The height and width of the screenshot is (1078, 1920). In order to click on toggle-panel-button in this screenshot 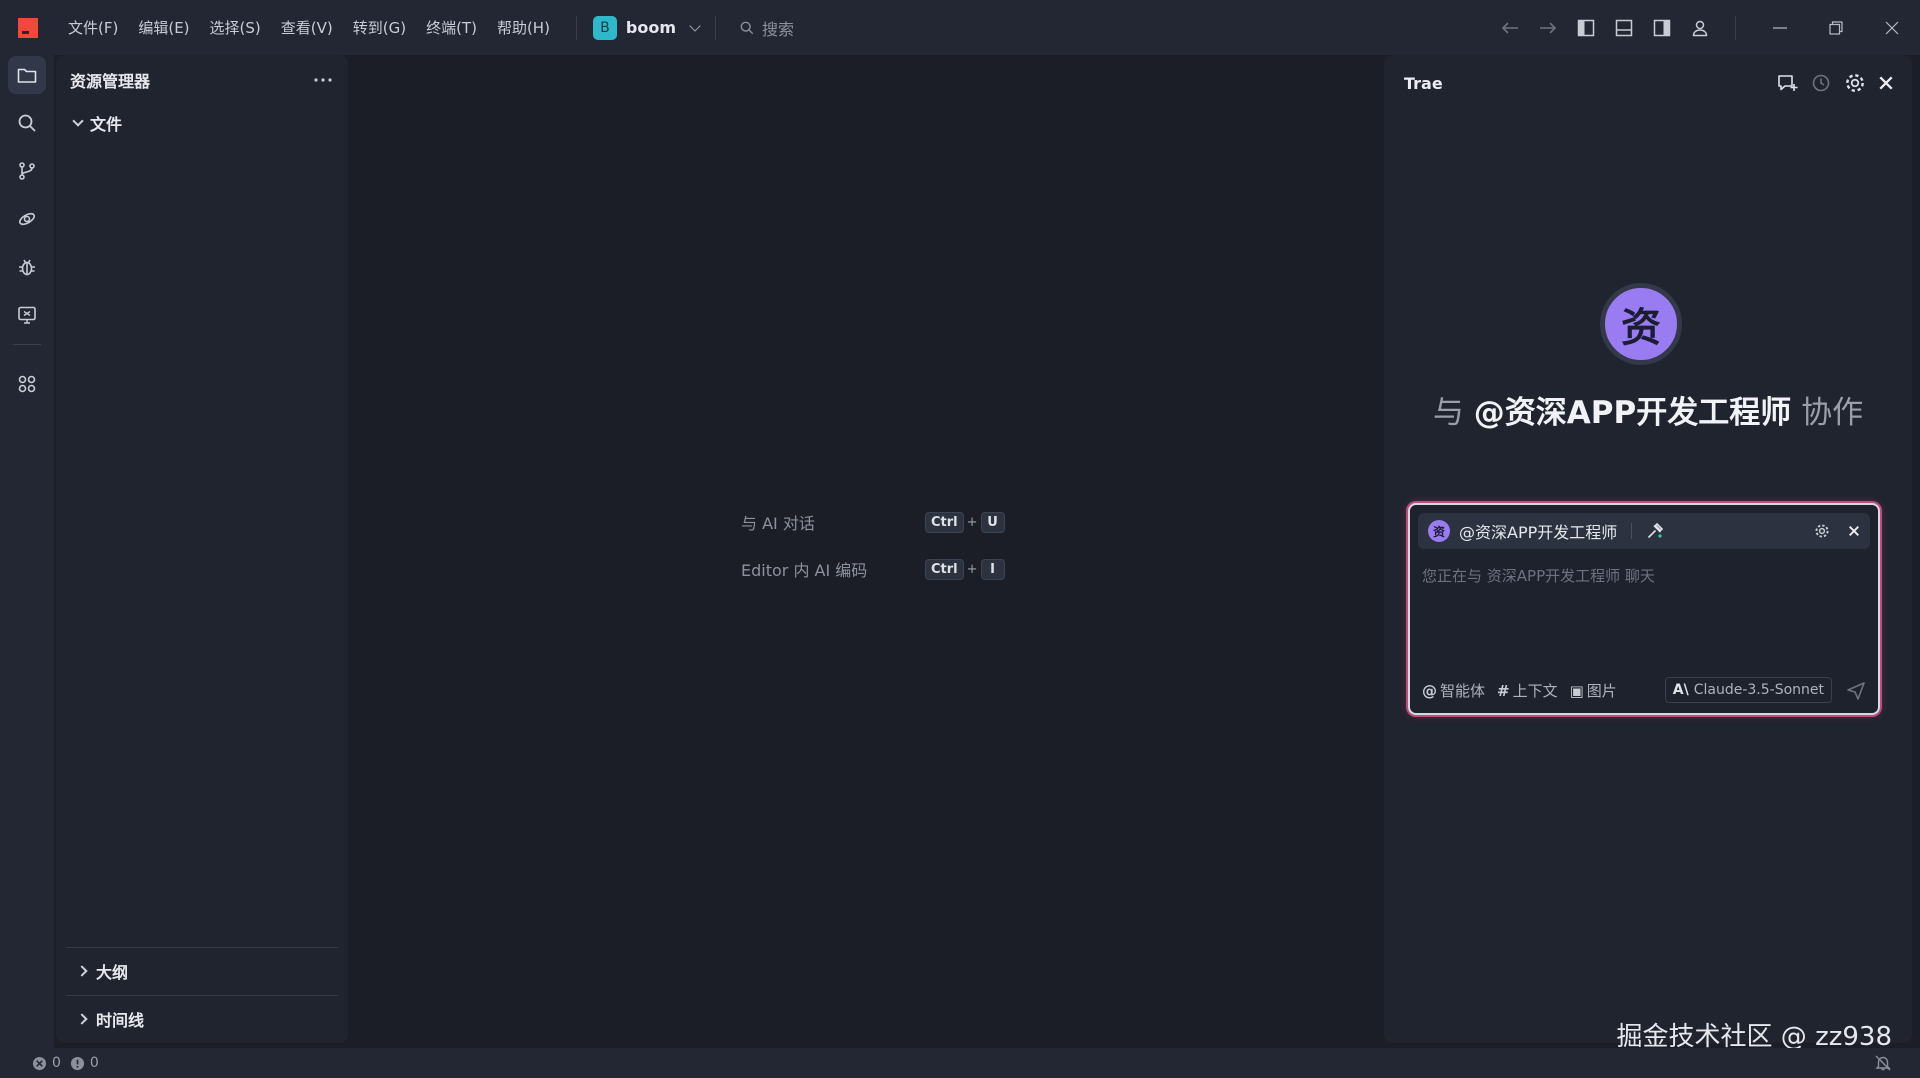, I will do `click(1624, 28)`.